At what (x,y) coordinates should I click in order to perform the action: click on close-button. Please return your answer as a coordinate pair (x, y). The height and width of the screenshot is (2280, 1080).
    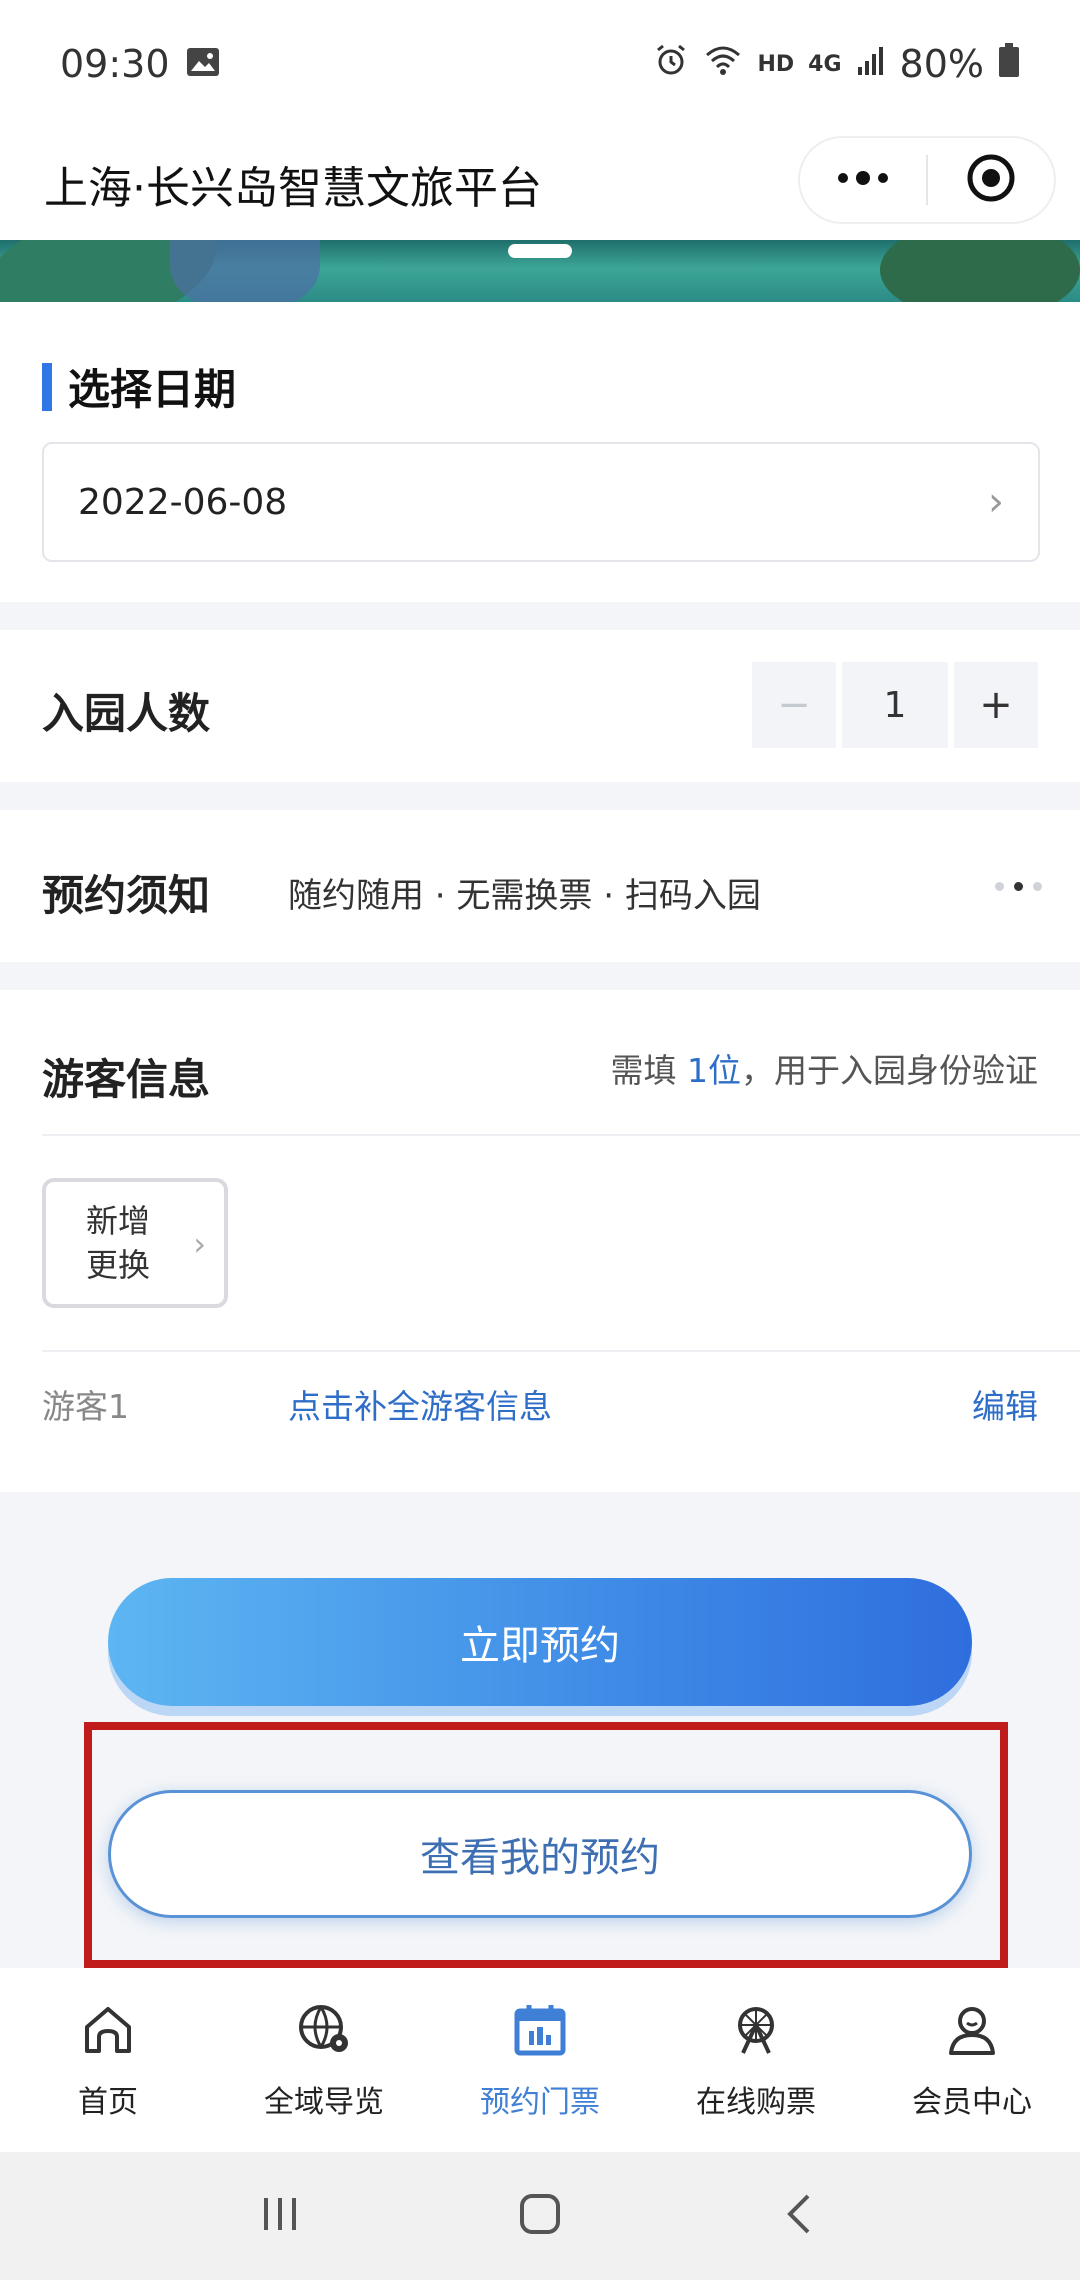
    Looking at the image, I should click on (991, 180).